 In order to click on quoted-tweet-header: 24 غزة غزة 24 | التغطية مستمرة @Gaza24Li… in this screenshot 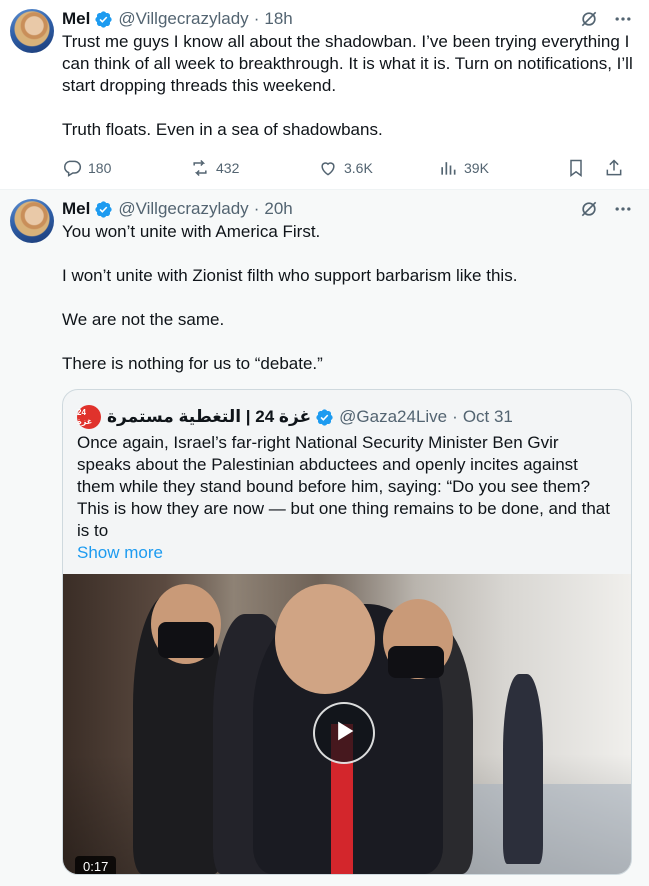, I will do `click(354, 417)`.